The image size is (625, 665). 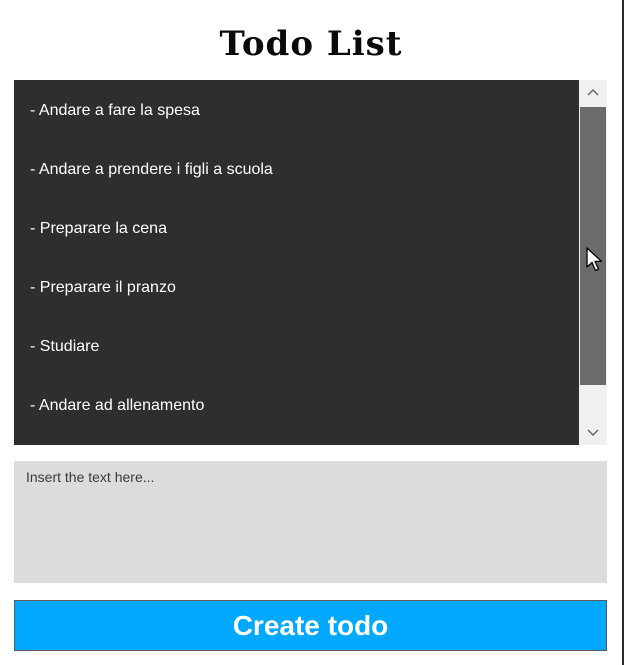 What do you see at coordinates (103, 288) in the screenshot?
I see `list-item: - Preparare il pranzo` at bounding box center [103, 288].